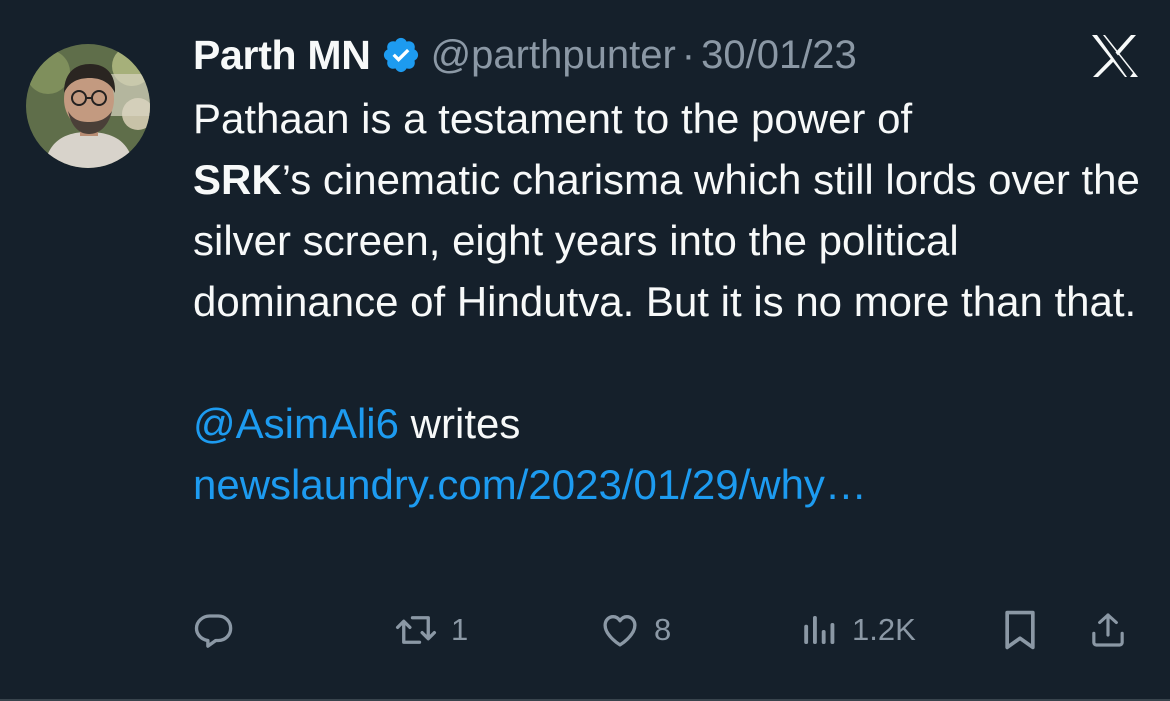  Describe the element at coordinates (663, 629) in the screenshot. I see `like-count: 8` at that location.